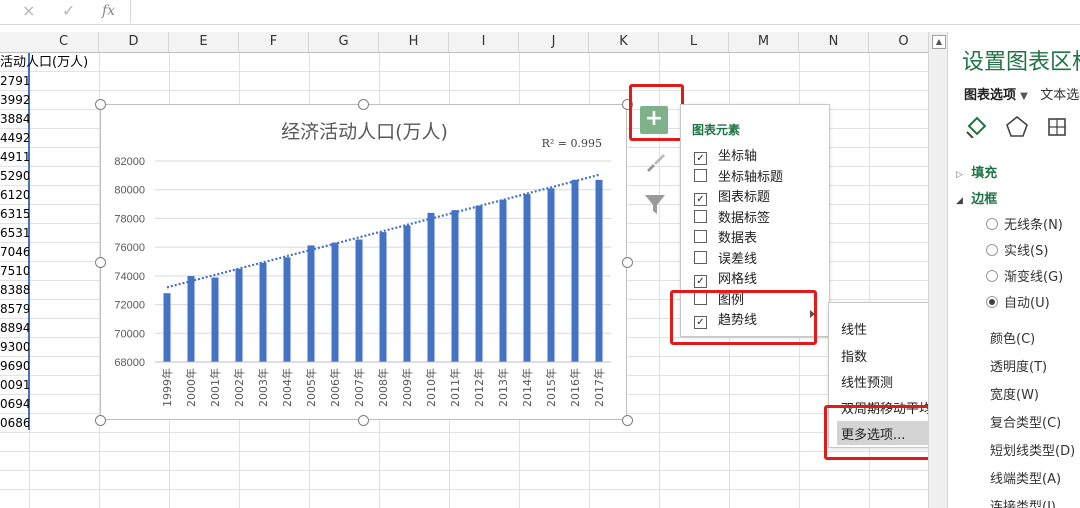  What do you see at coordinates (14, 157) in the screenshot?
I see `cell-value: 4911` at bounding box center [14, 157].